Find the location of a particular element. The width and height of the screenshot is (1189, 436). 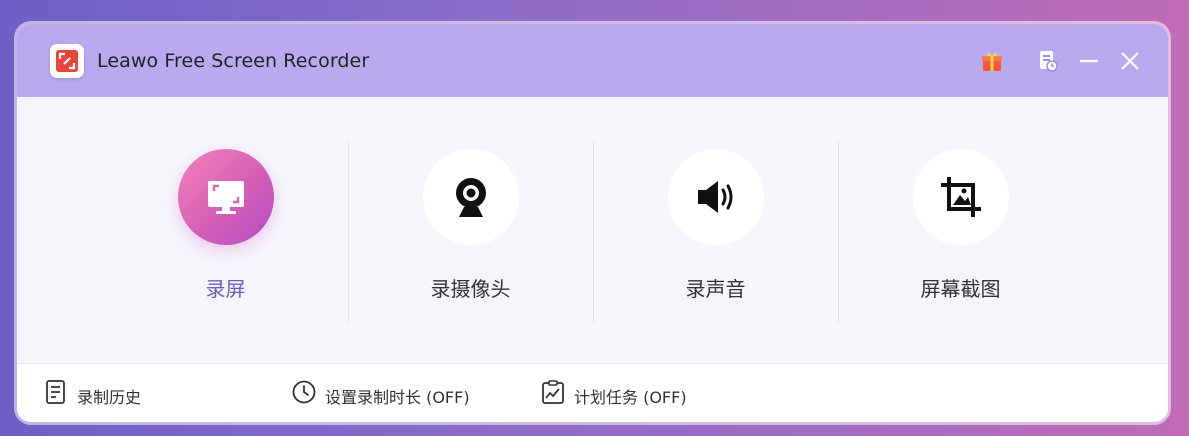

feature-label: 录摄像头 is located at coordinates (470, 289).